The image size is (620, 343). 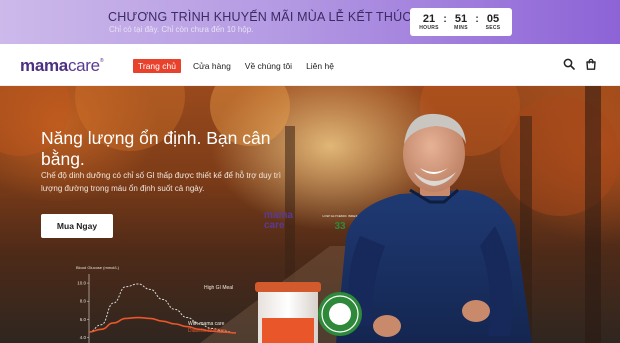 What do you see at coordinates (340, 216) in the screenshot?
I see `badge-text: LOW GLYCEMIC INDEX` at bounding box center [340, 216].